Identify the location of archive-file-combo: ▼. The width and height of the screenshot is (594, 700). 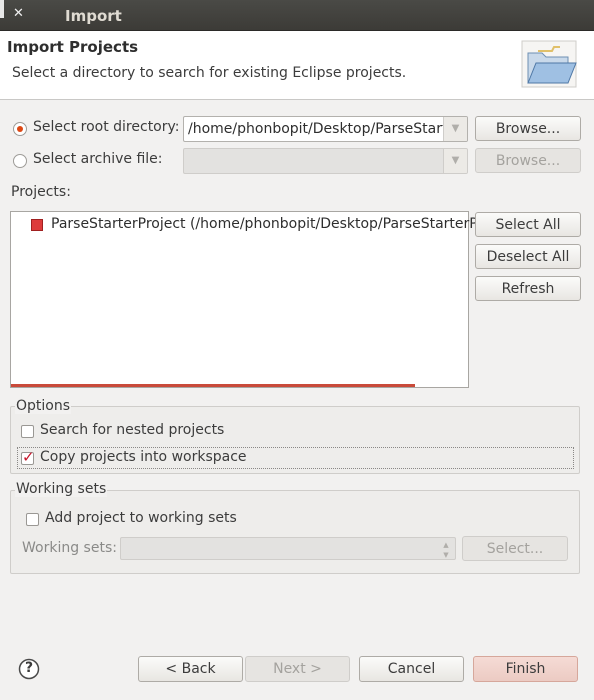
(325, 161).